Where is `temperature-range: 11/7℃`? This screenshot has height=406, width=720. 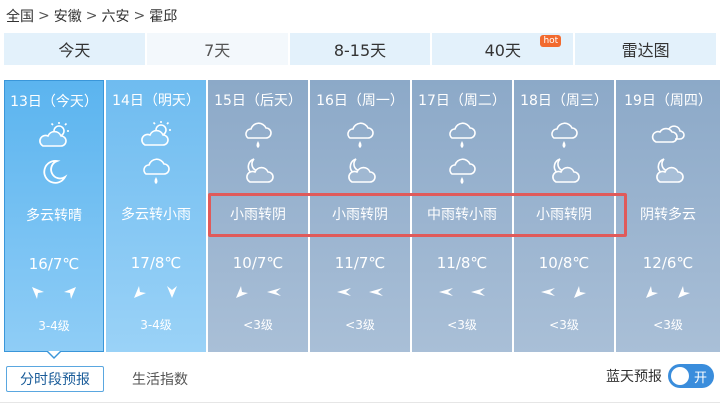 temperature-range: 11/7℃ is located at coordinates (360, 263).